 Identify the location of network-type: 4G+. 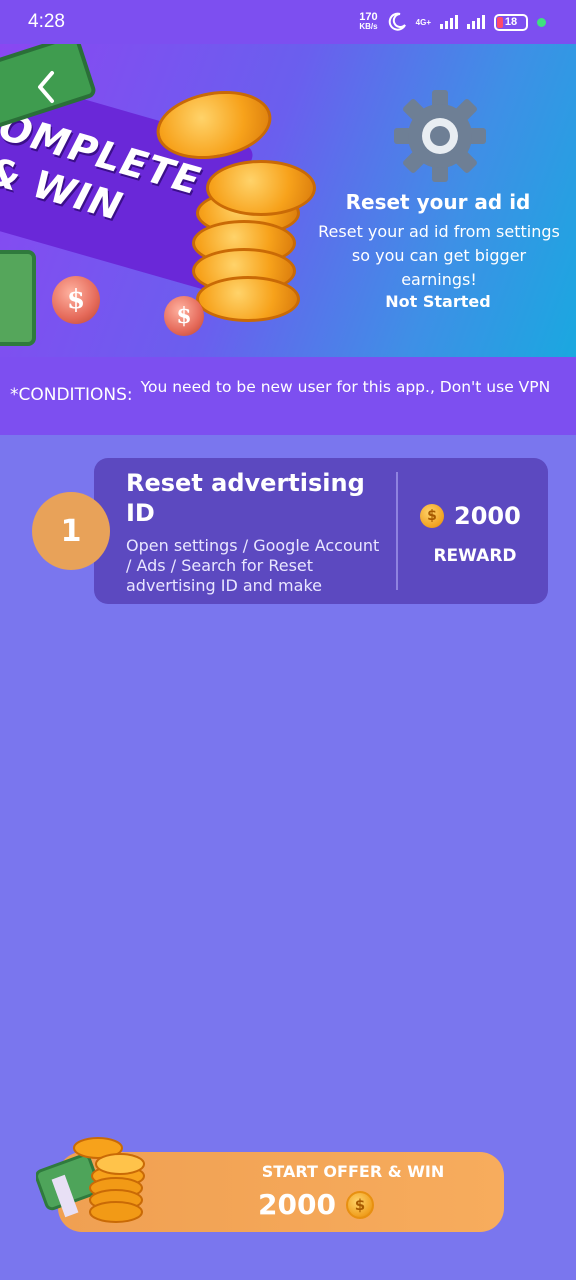
(423, 22).